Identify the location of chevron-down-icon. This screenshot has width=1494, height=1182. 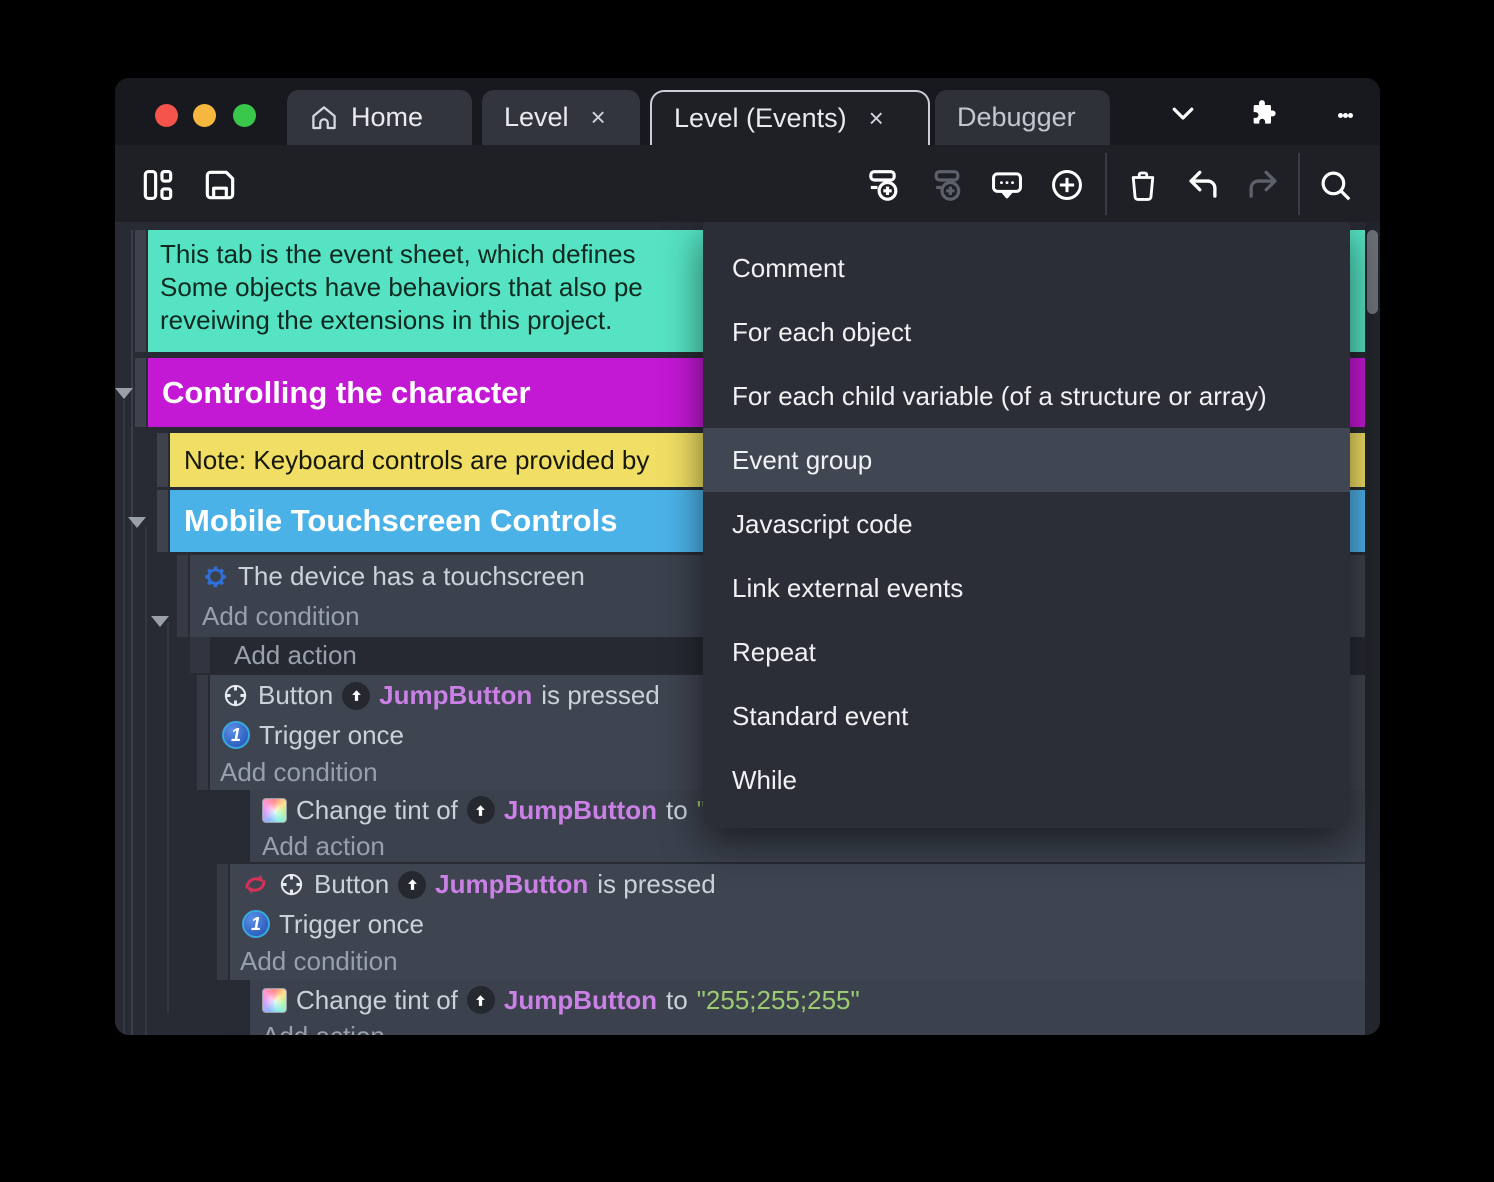
(1183, 115).